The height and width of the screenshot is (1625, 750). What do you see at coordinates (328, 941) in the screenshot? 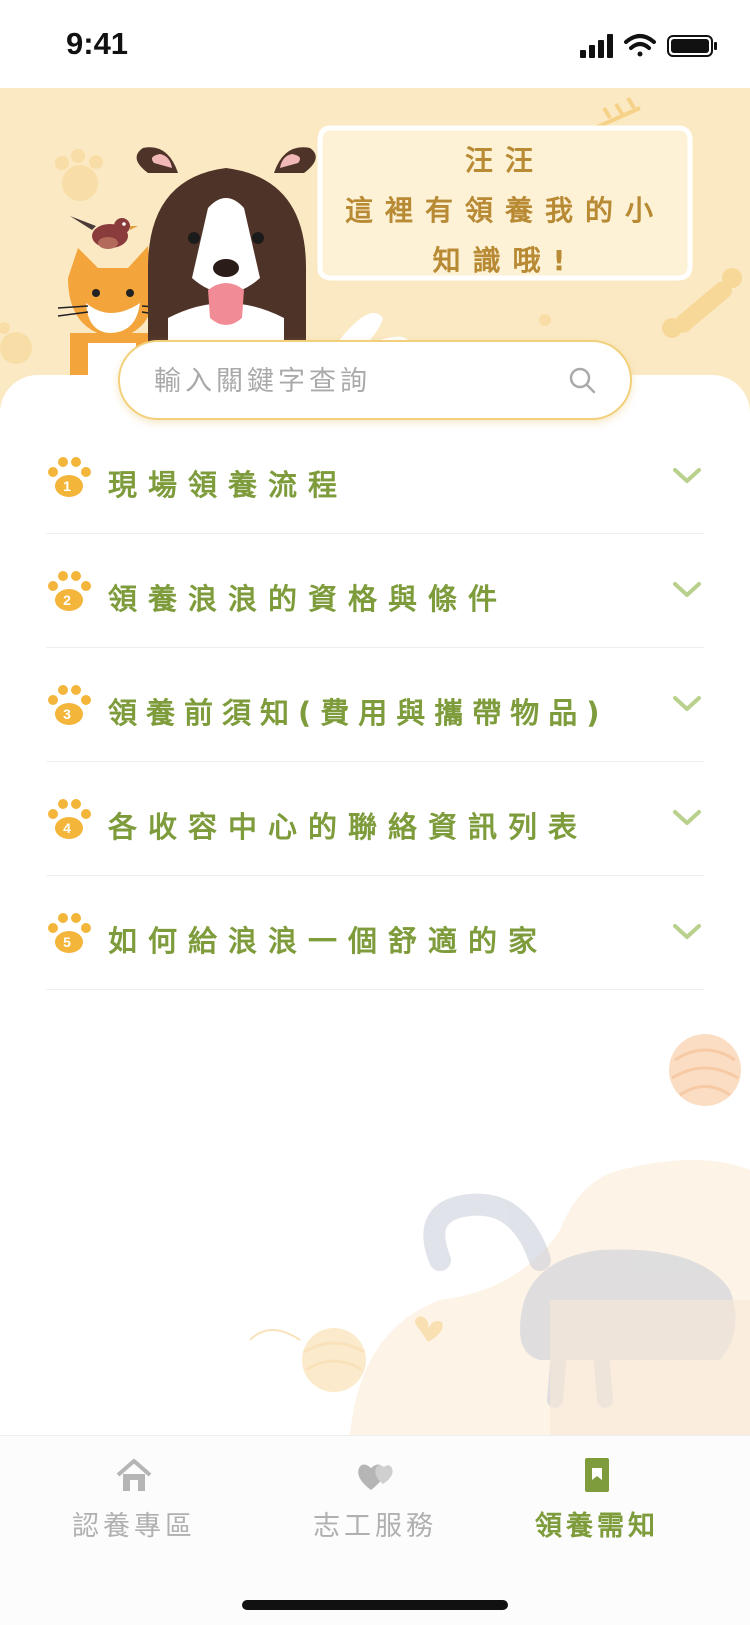
I see `faq-item-label: 如何給浪浪一個舒適的家` at bounding box center [328, 941].